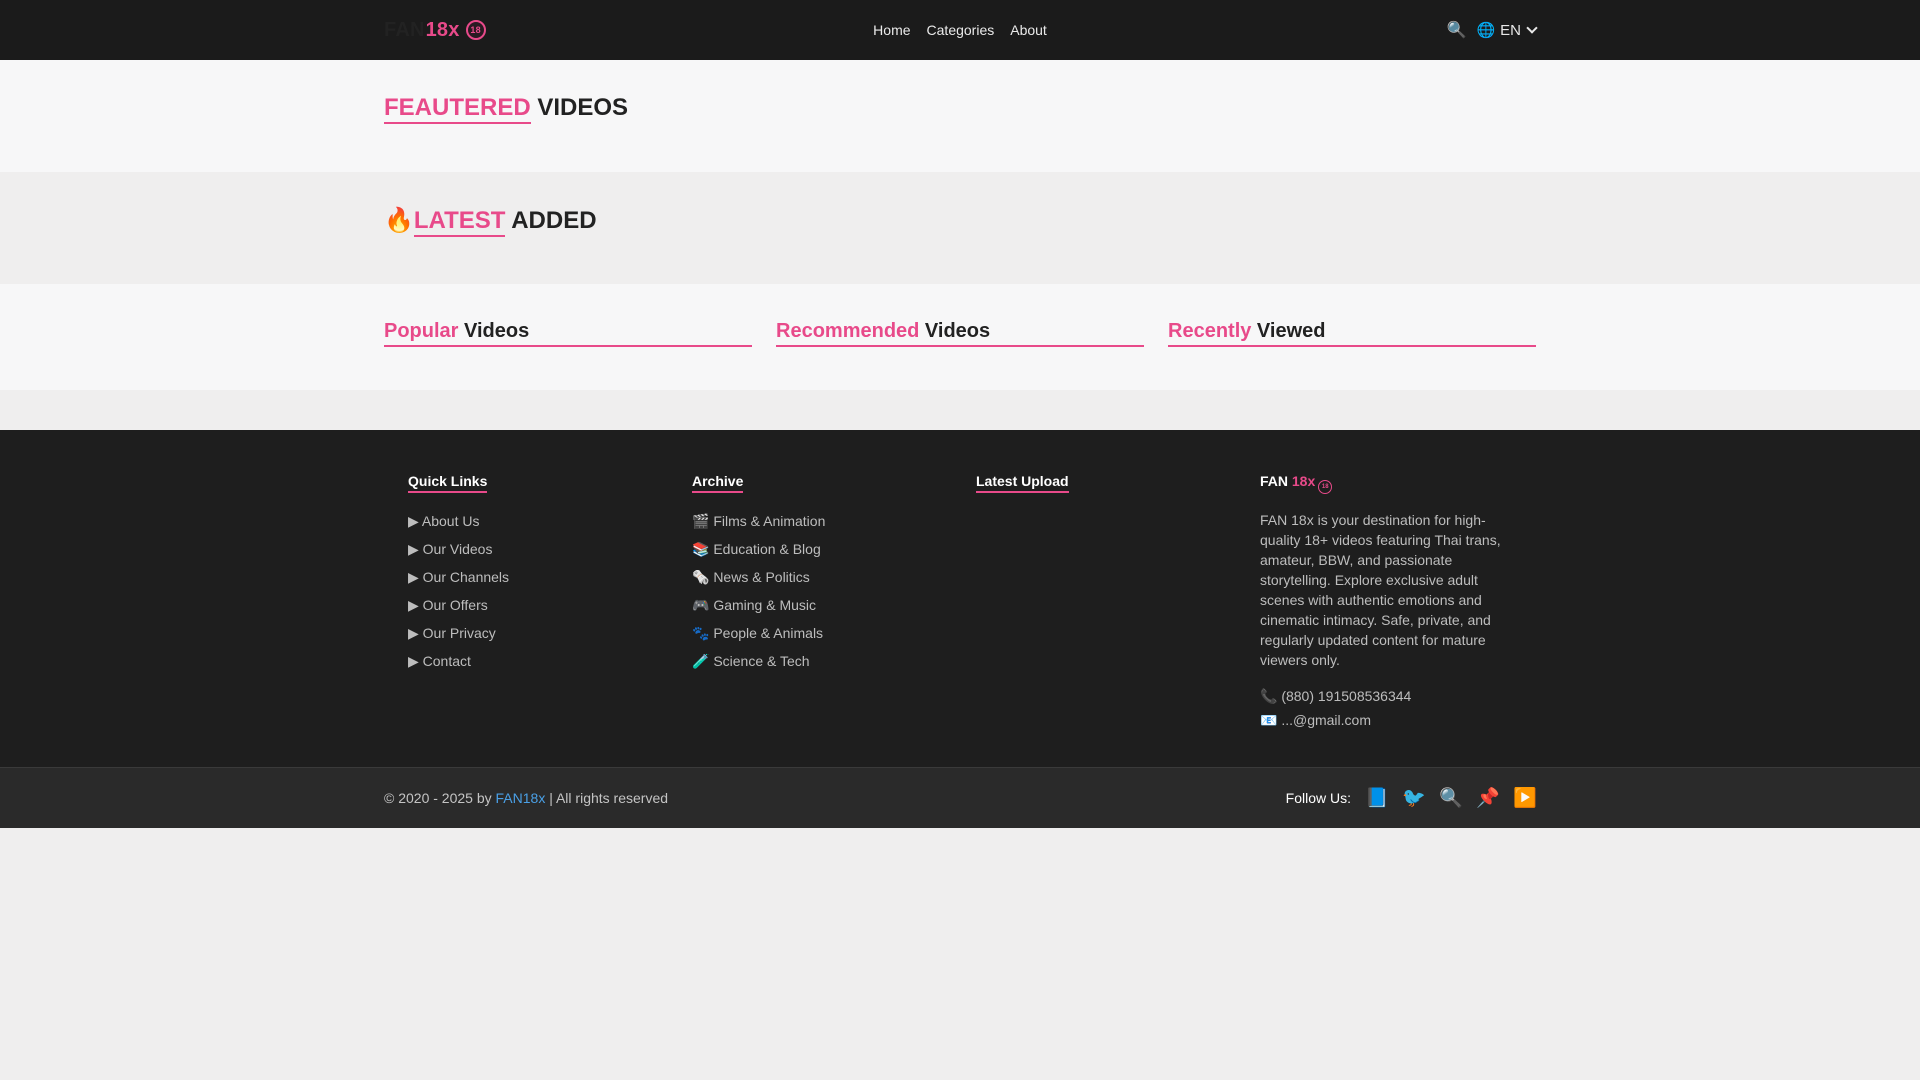  What do you see at coordinates (1352, 333) in the screenshot?
I see `recently-viewed-title: Recently Viewed` at bounding box center [1352, 333].